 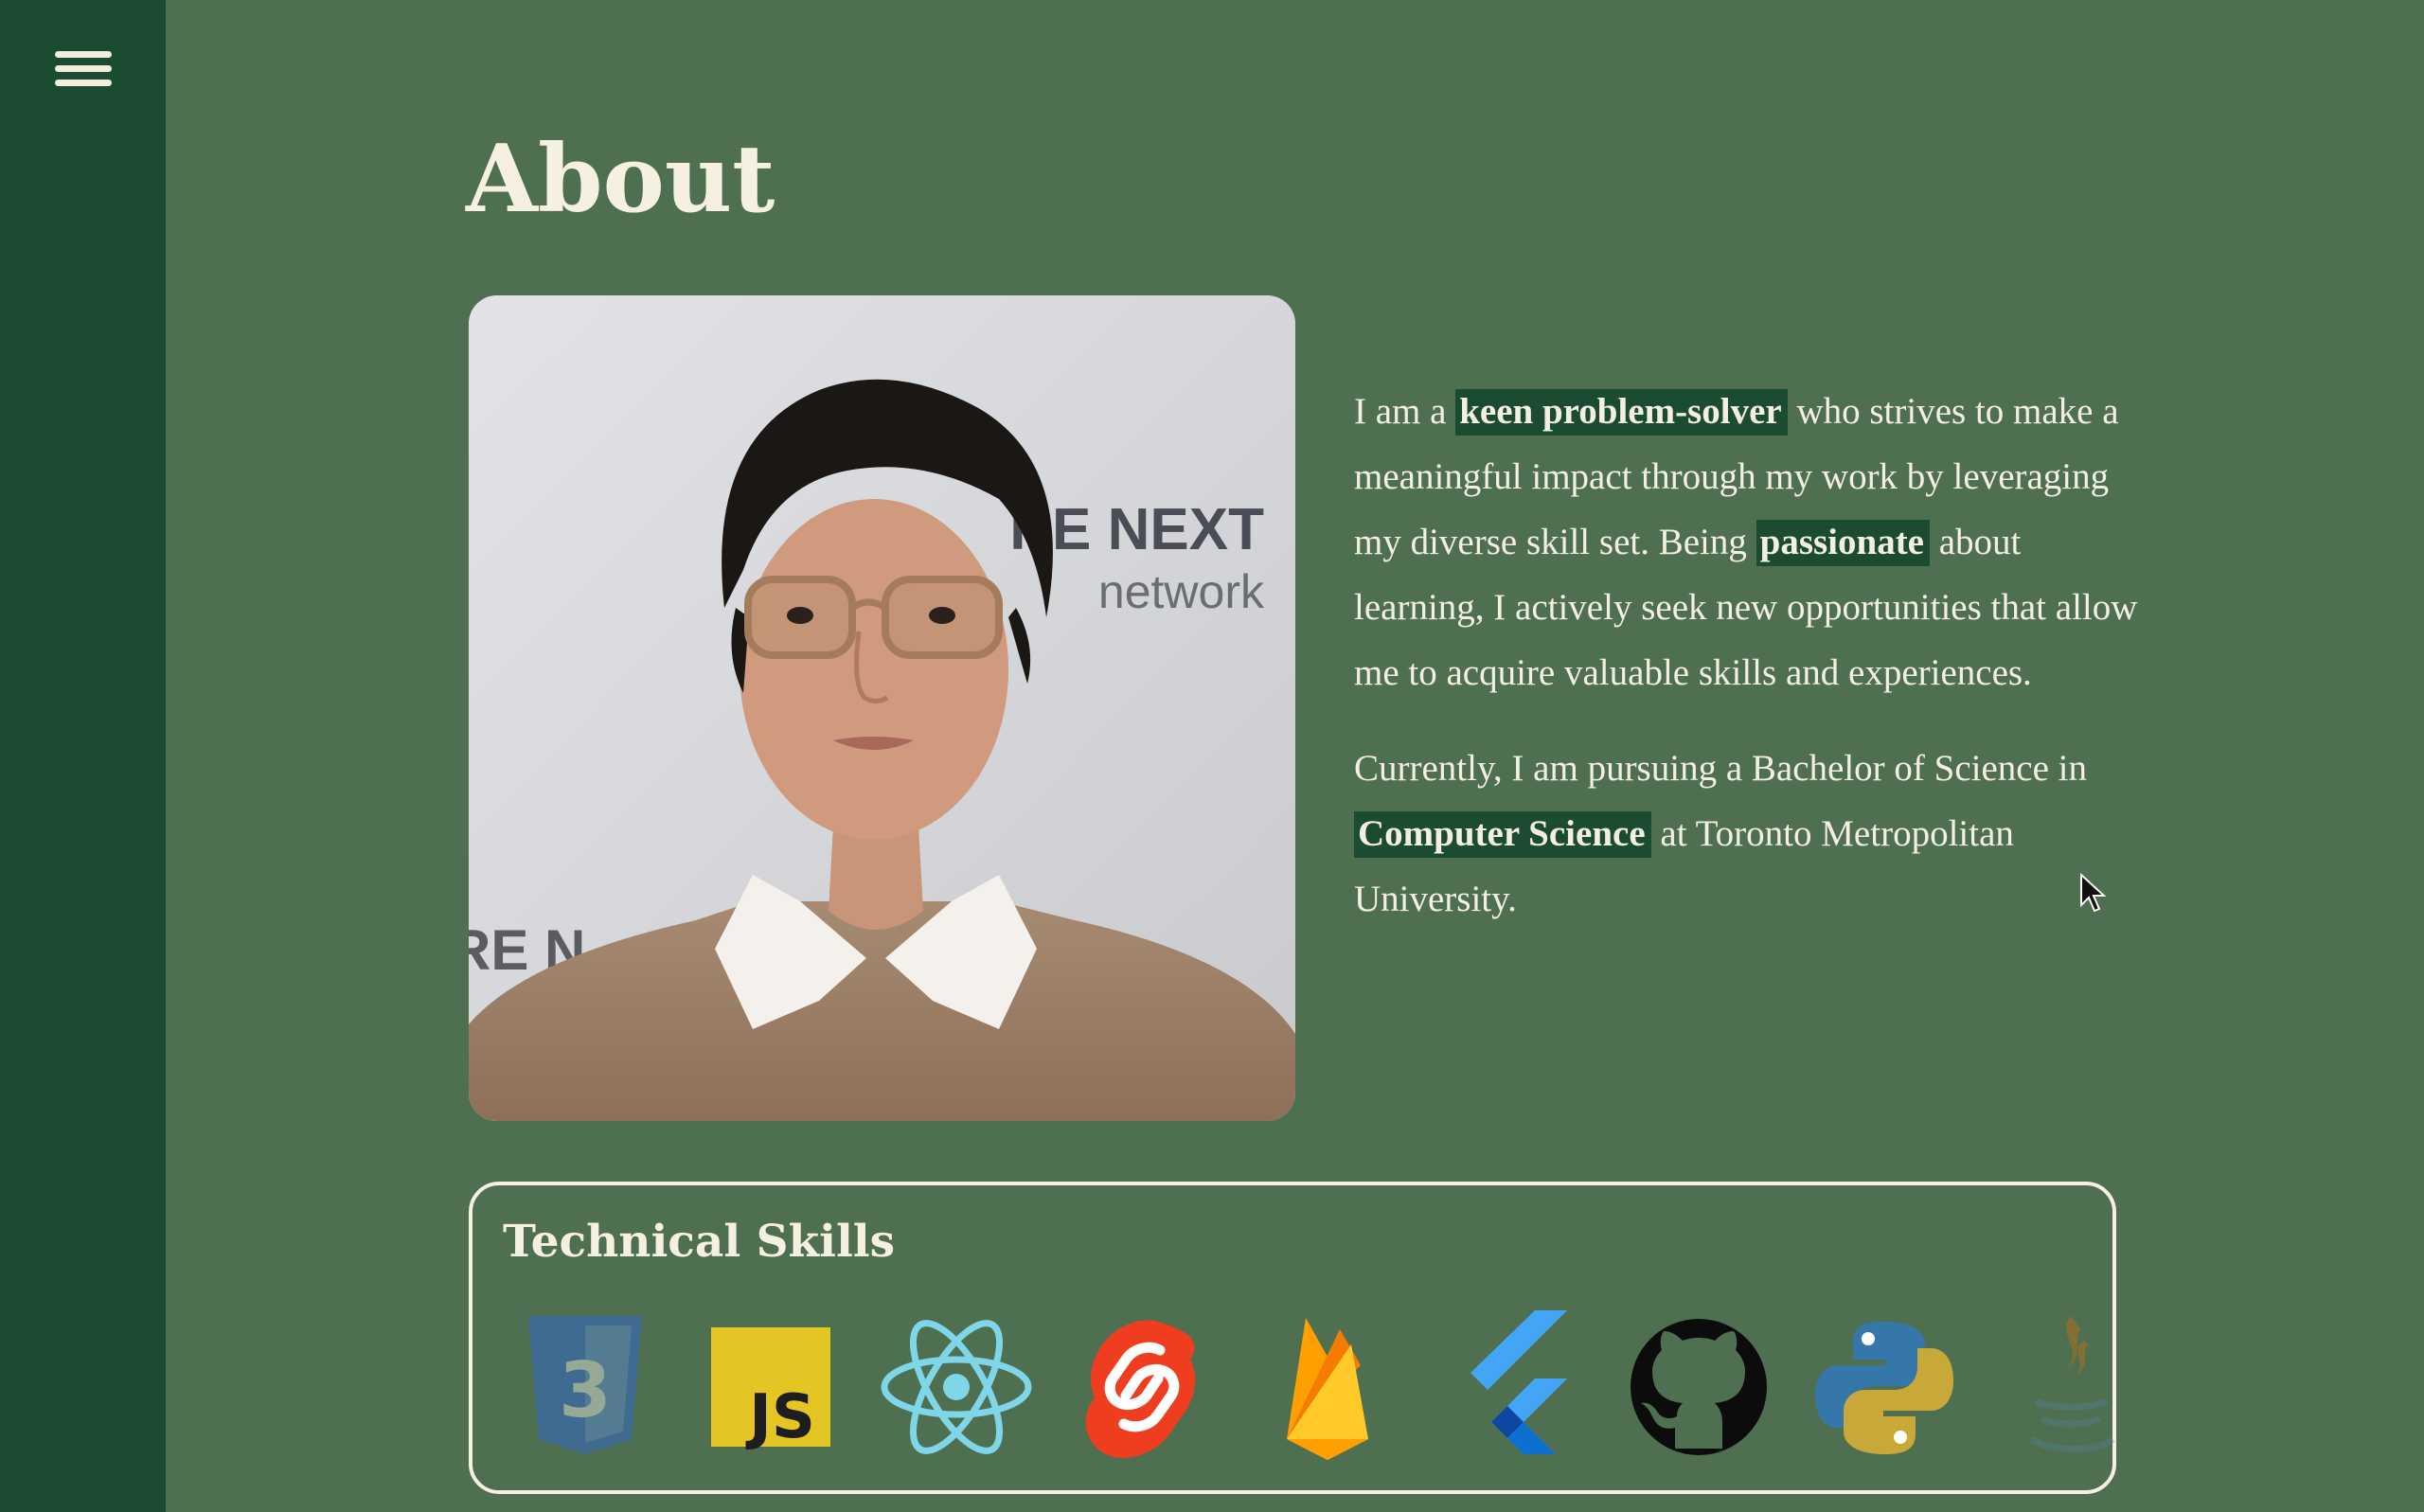 I want to click on svelte-icon, so click(x=1140, y=1389).